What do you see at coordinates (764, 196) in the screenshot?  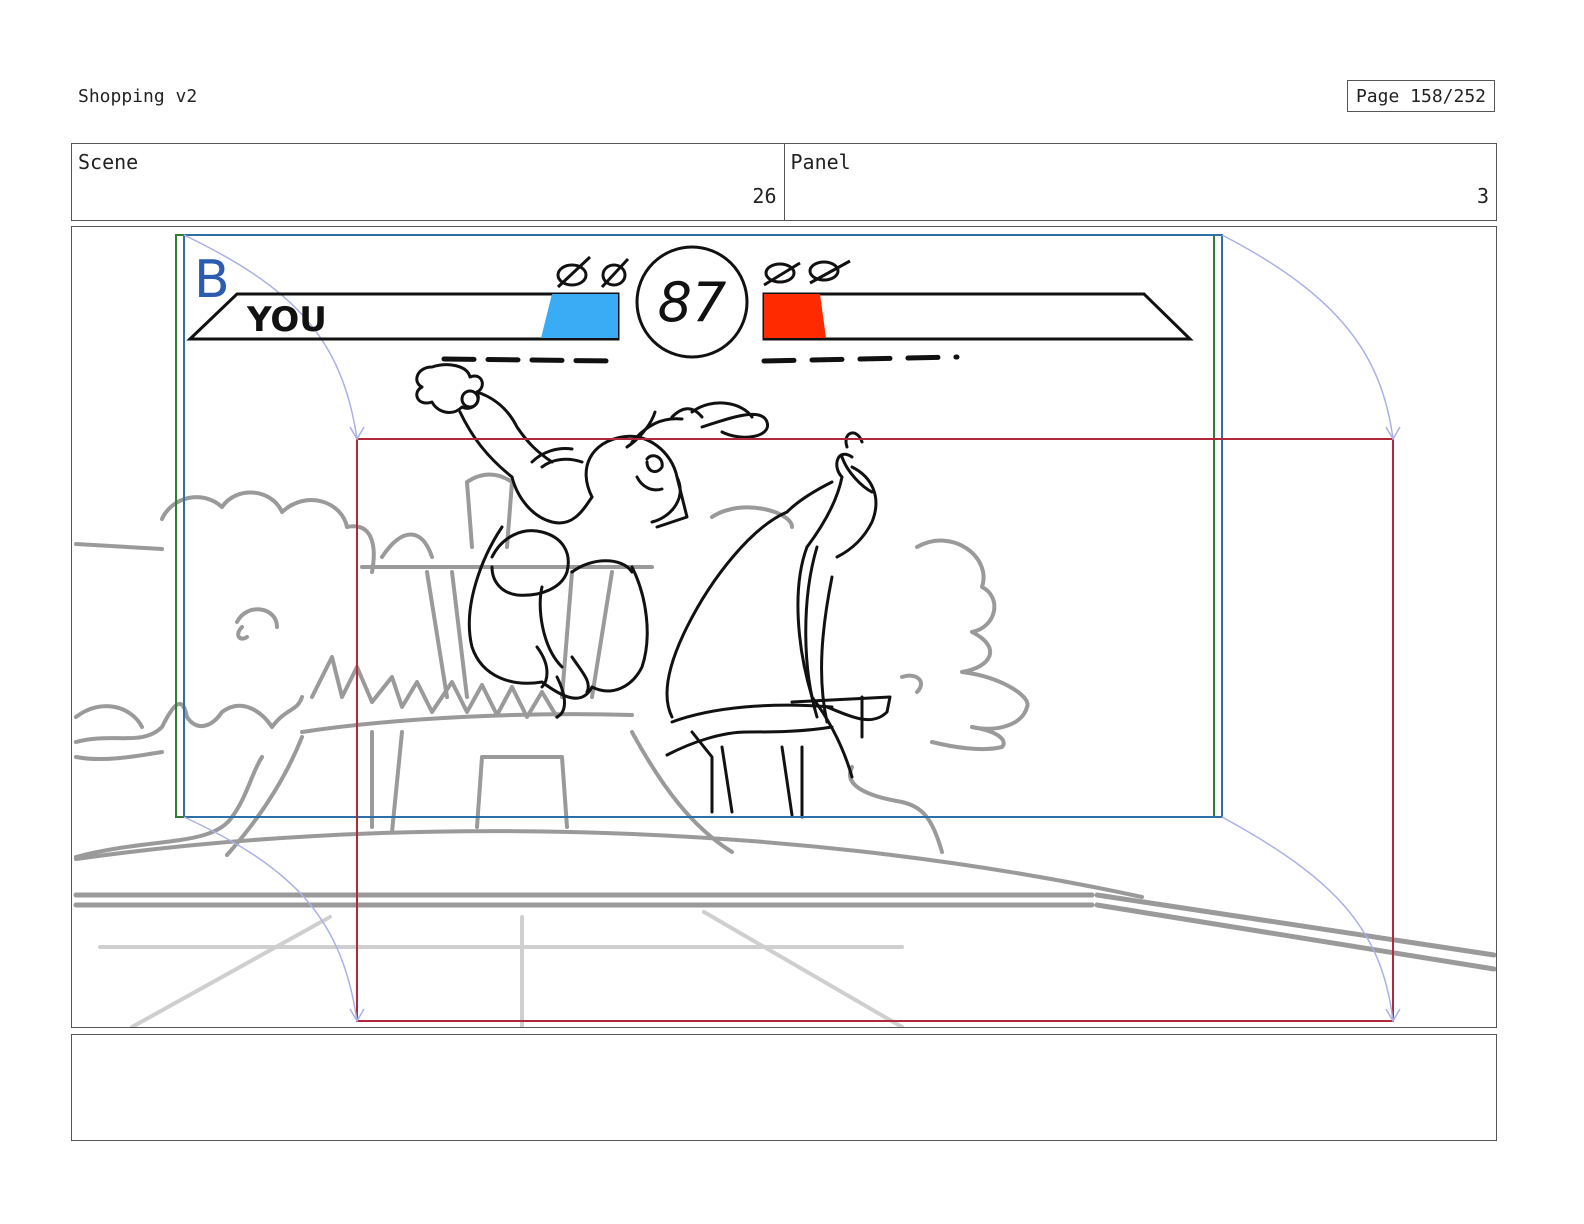 I see `scene-number: 26` at bounding box center [764, 196].